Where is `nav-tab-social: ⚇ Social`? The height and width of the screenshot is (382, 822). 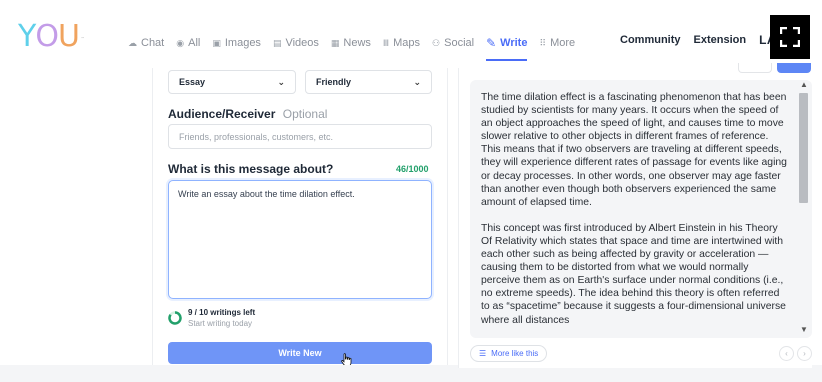
nav-tab-social: ⚇ Social is located at coordinates (453, 43).